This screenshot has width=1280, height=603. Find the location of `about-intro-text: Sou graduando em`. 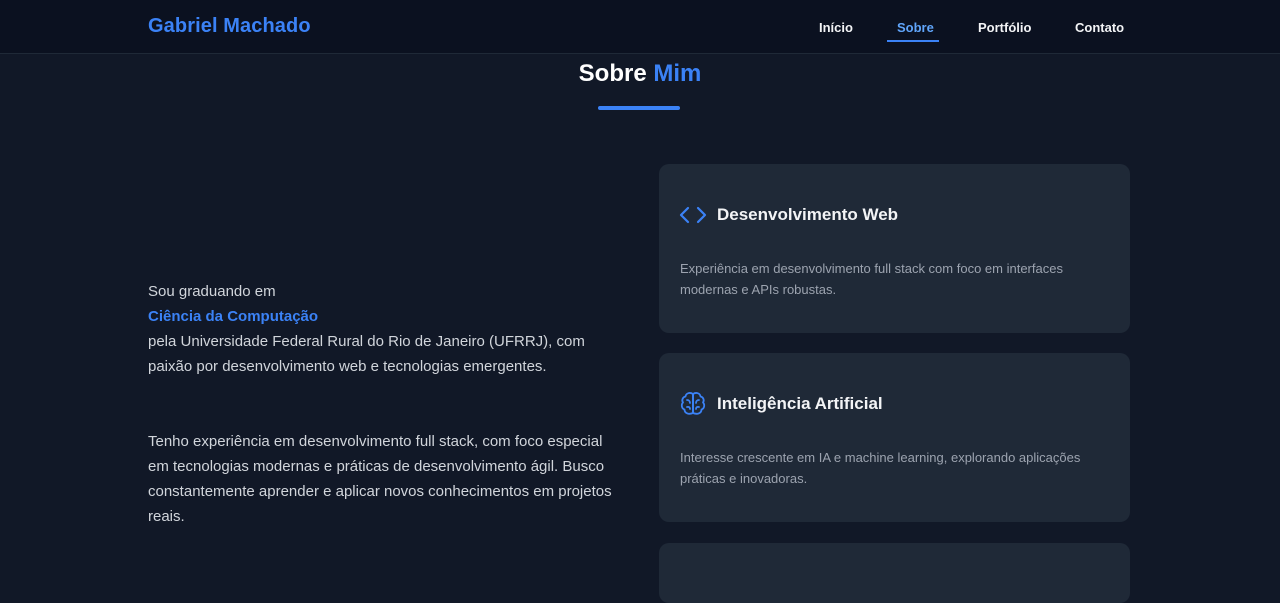

about-intro-text: Sou graduando em is located at coordinates (212, 291).